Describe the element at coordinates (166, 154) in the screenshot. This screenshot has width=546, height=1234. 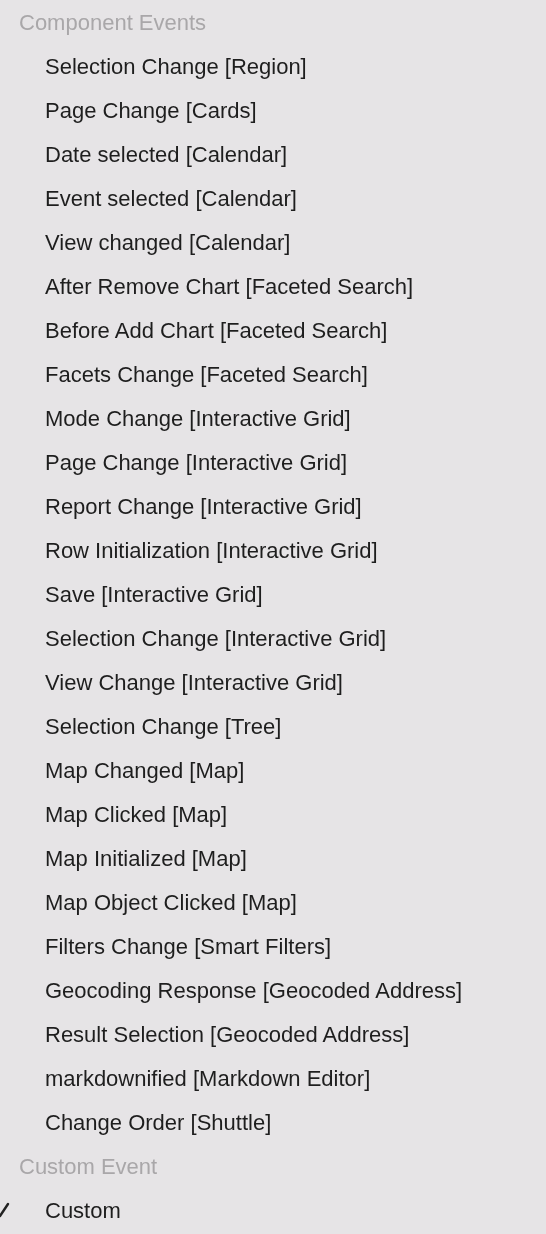
I see `menu-item: Date selected [Calendar]` at that location.